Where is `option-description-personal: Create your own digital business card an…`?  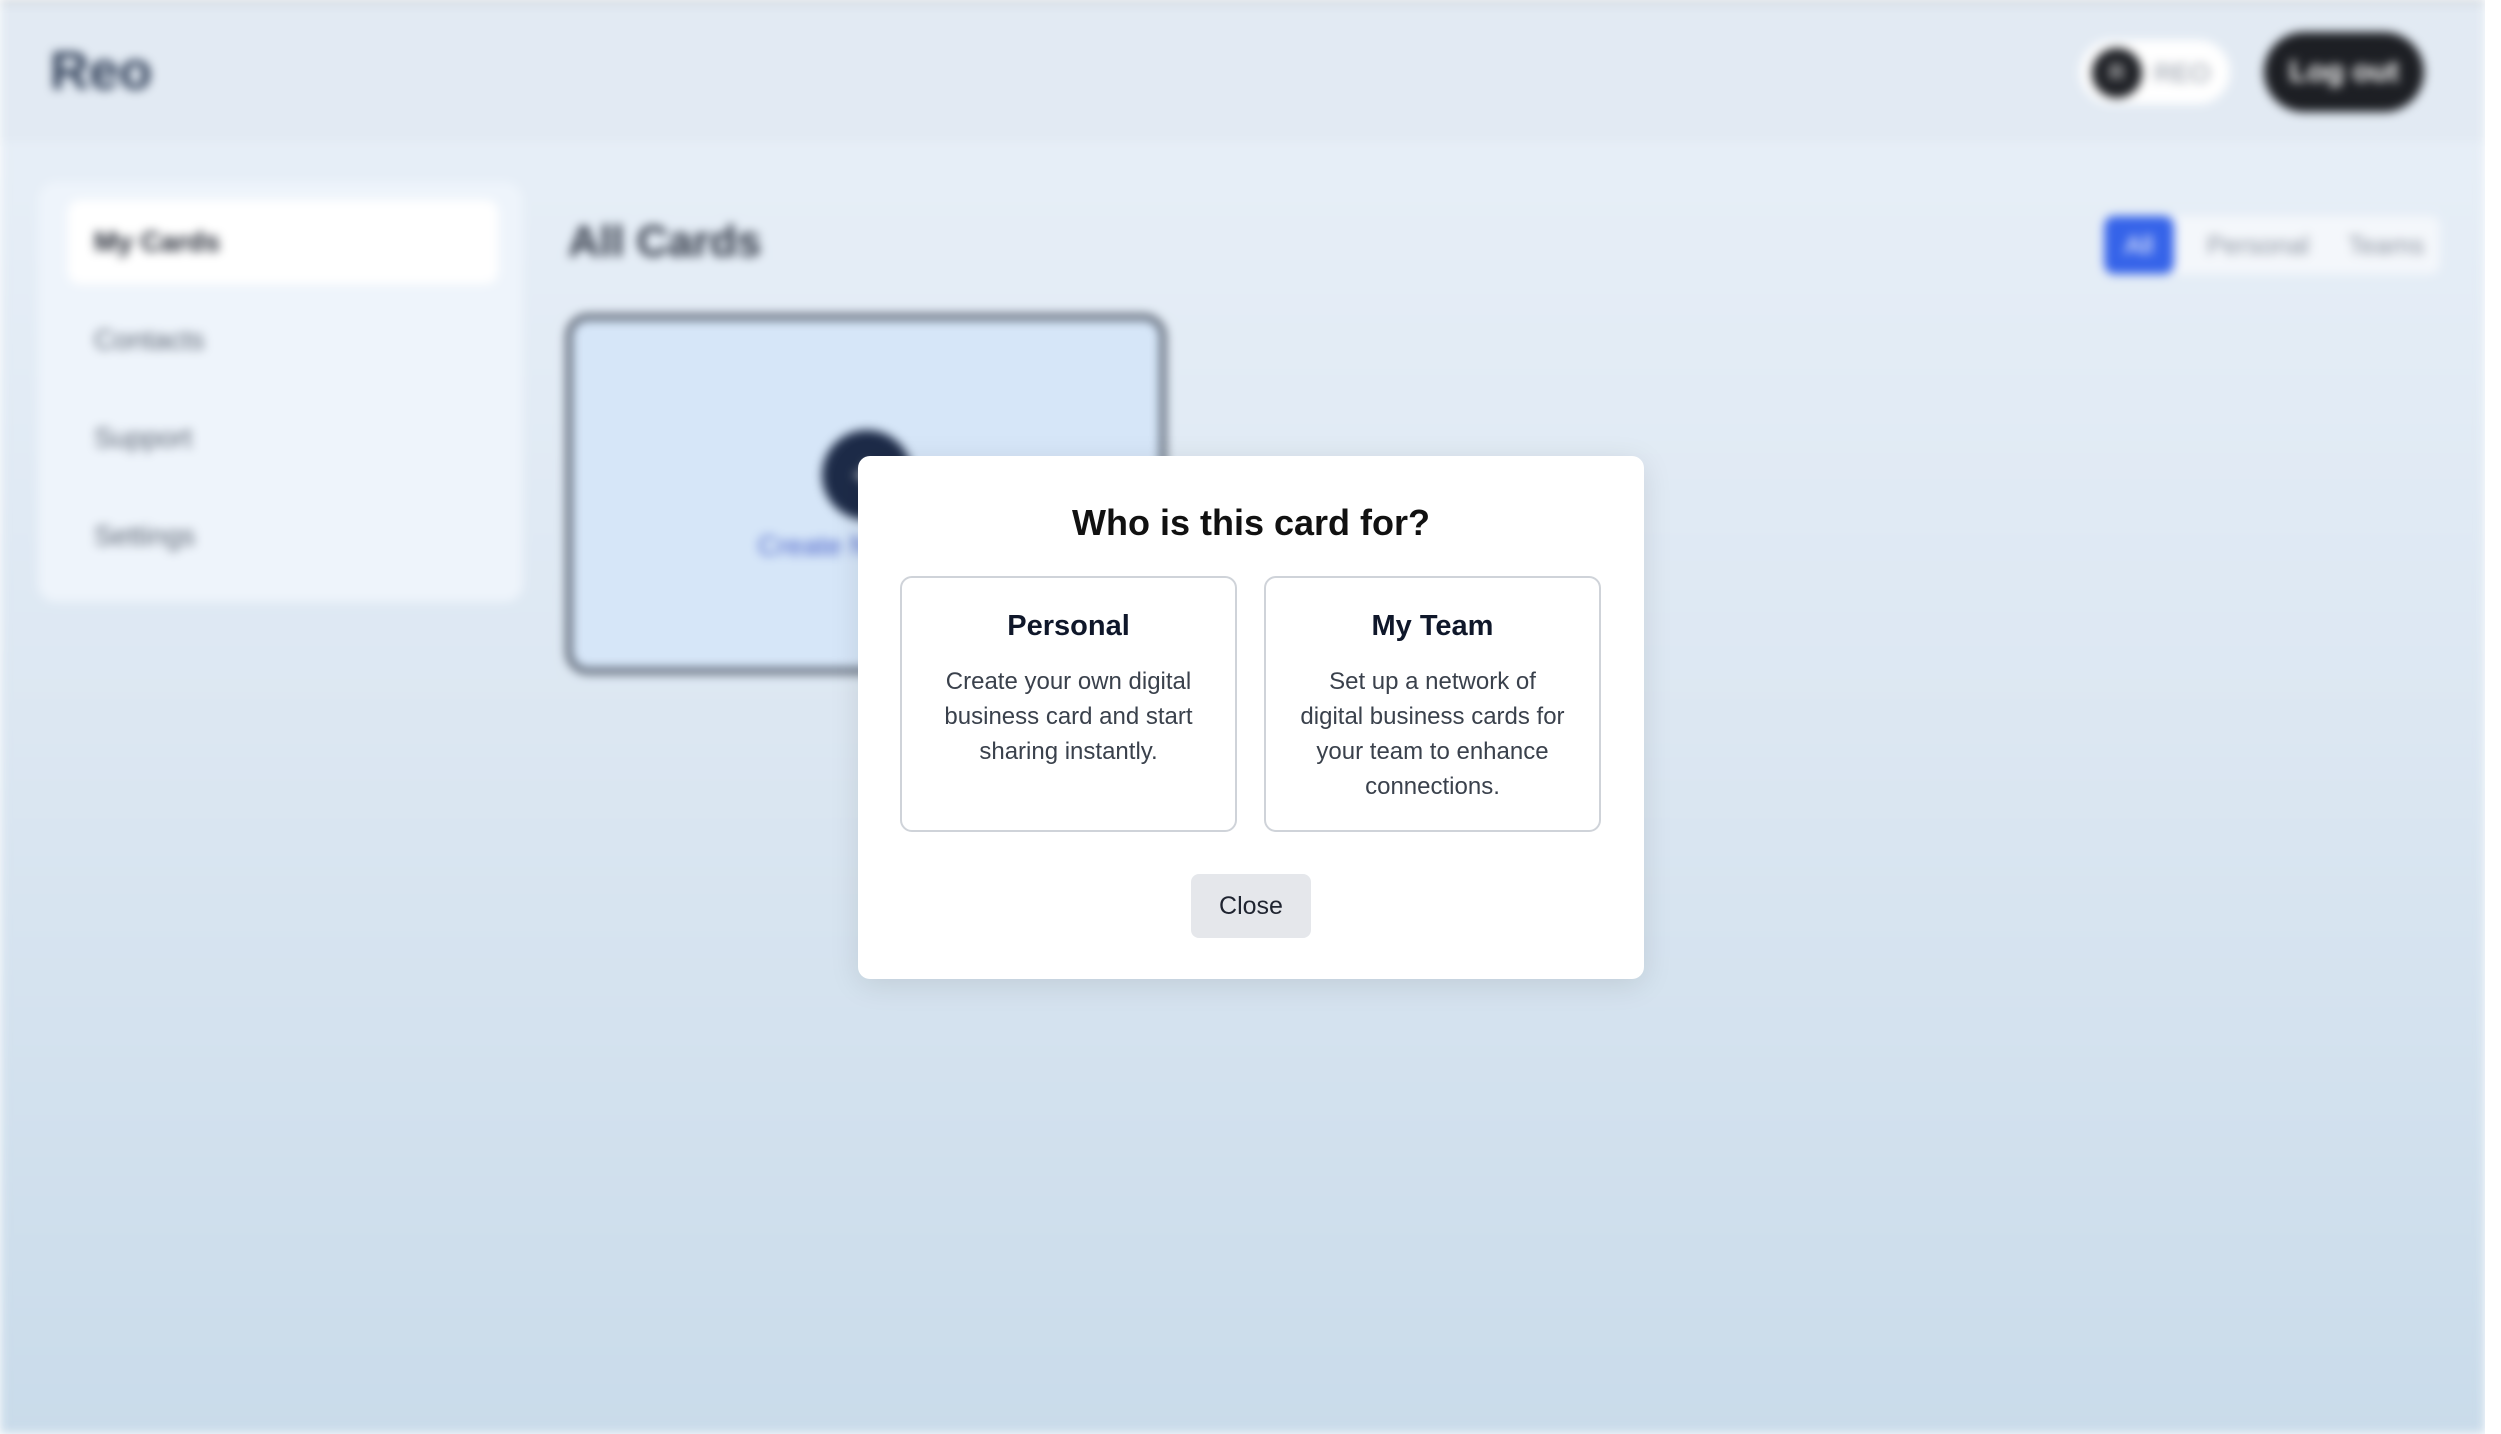
option-description-personal: Create your own digital business card an… is located at coordinates (1068, 716).